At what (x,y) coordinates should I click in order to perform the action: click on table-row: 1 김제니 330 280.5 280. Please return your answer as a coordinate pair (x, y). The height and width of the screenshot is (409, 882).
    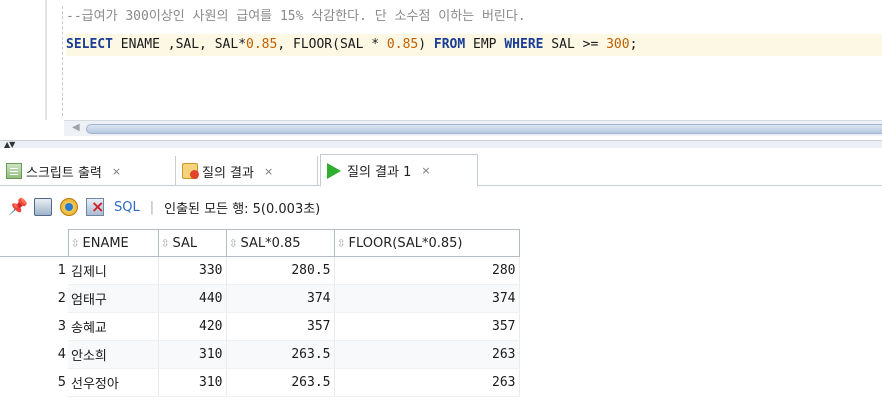
    Looking at the image, I should click on (260, 270).